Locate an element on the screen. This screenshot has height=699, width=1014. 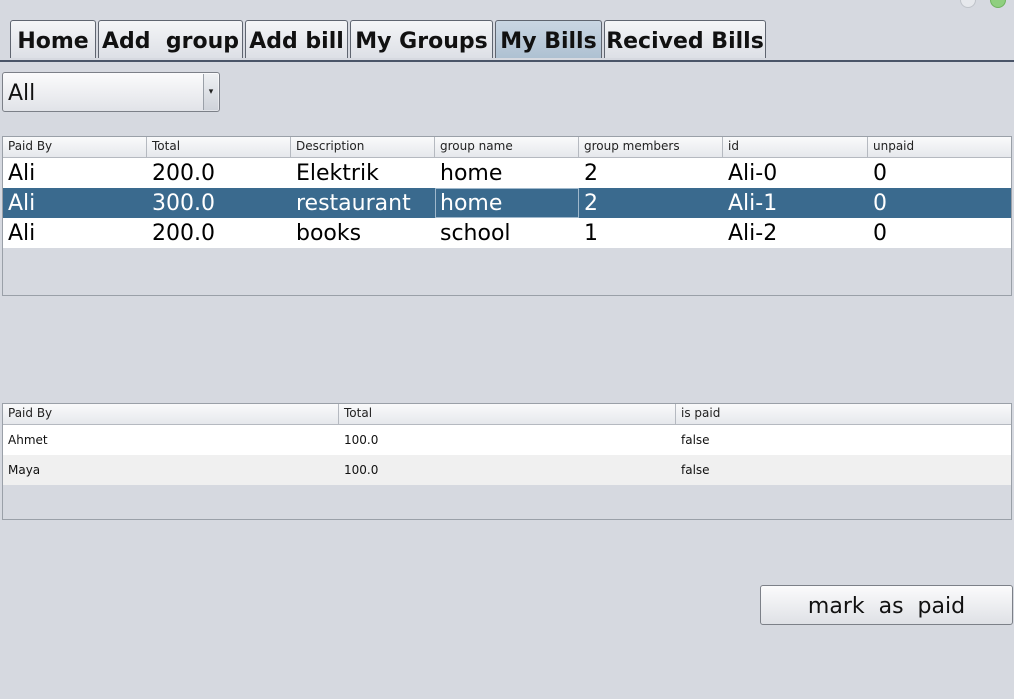
column-header-is-paid: is paid is located at coordinates (843, 414).